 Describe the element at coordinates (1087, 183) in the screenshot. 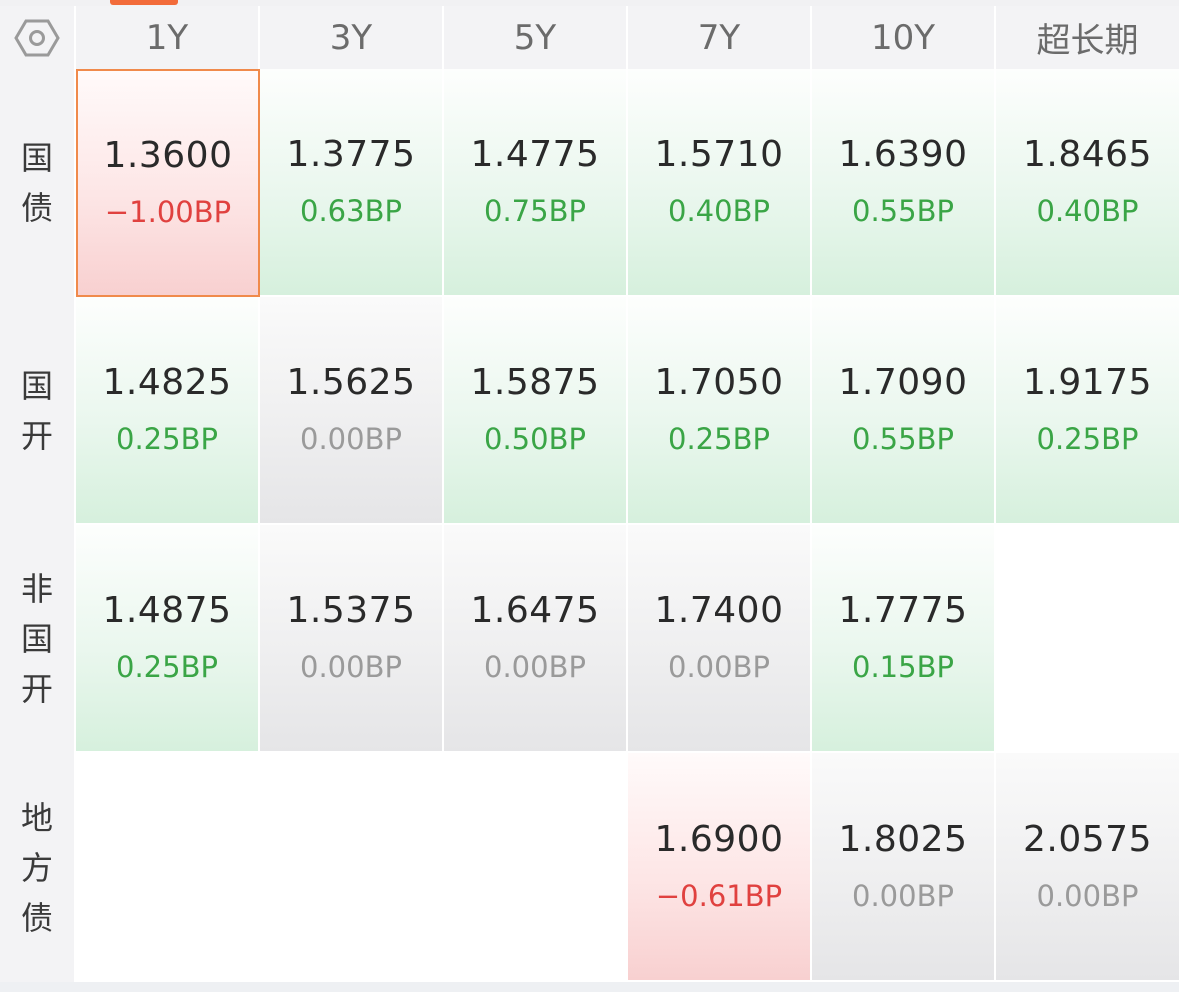

I see `yield-cell-ultra-long: 1.8465 0.40BP` at that location.